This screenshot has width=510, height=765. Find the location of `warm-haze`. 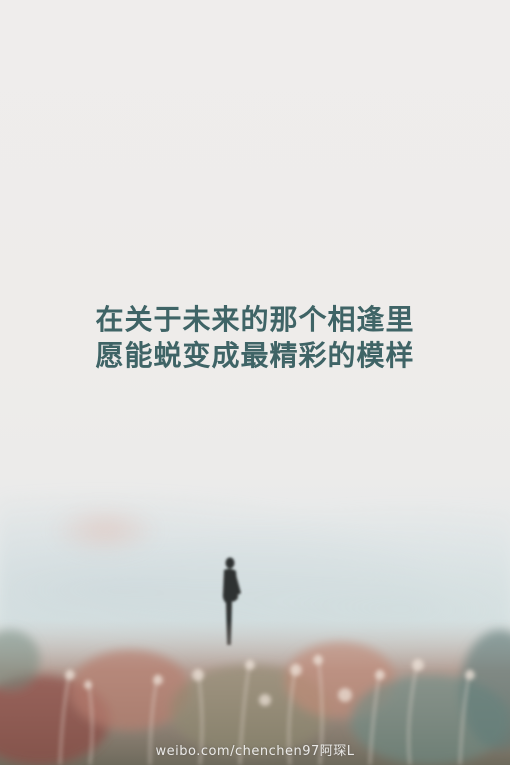

warm-haze is located at coordinates (105, 530).